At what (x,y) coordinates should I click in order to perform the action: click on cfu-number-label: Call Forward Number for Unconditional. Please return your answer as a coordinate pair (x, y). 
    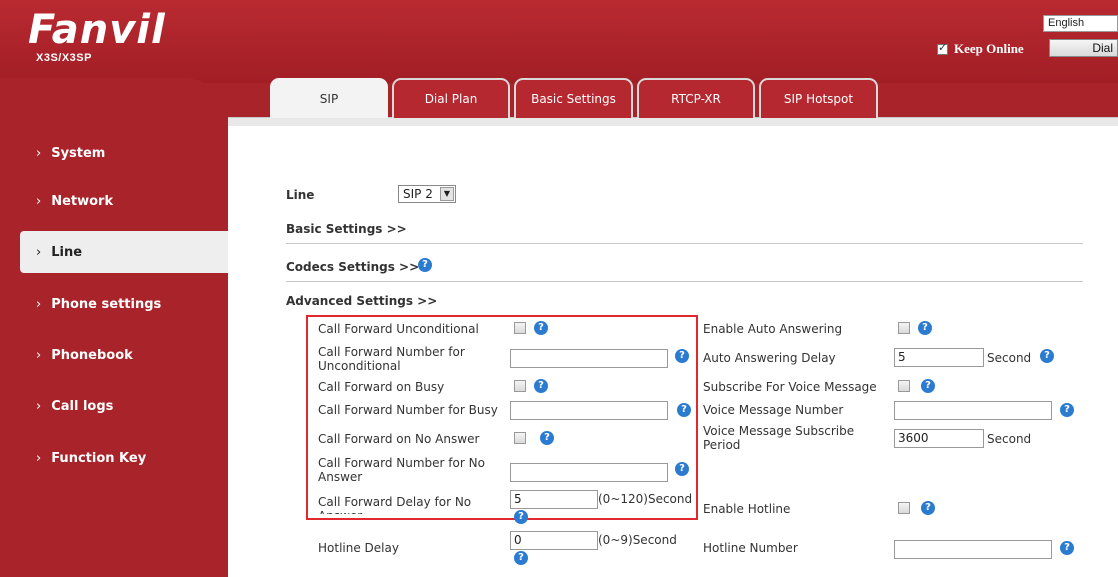
    Looking at the image, I should click on (391, 359).